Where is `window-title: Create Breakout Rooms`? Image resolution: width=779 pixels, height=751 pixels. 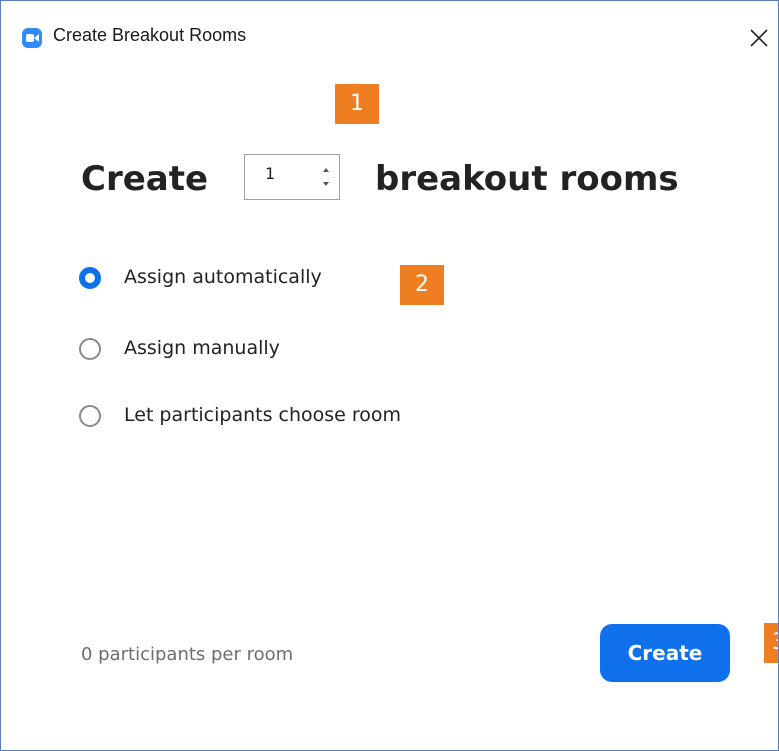
window-title: Create Breakout Rooms is located at coordinates (150, 35).